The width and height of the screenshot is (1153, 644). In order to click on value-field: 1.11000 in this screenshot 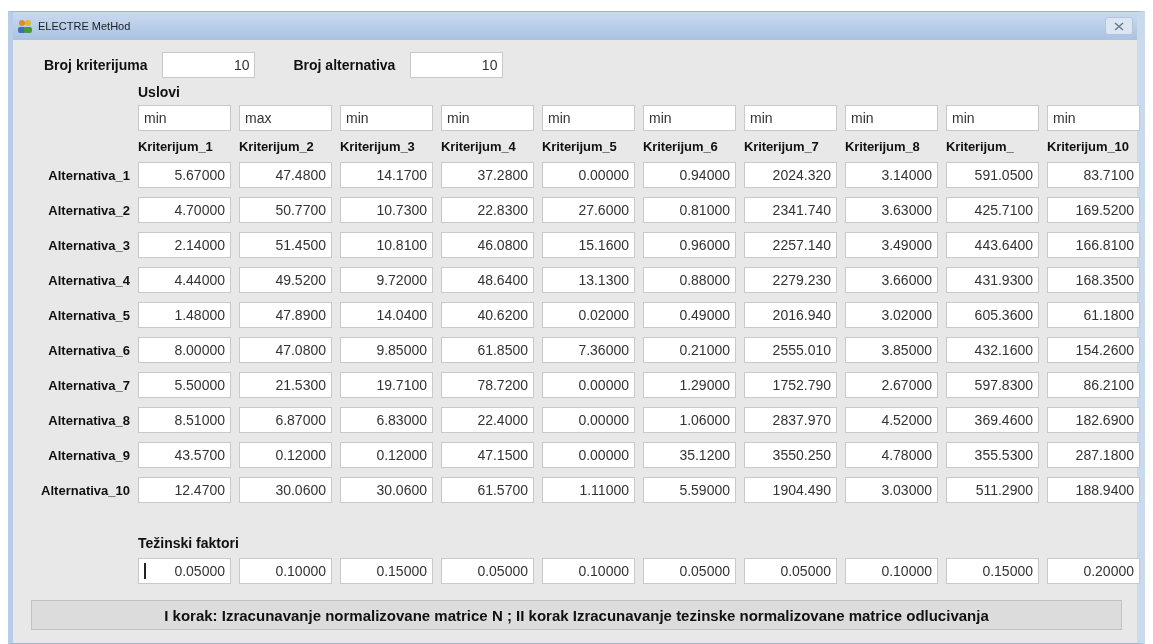, I will do `click(588, 490)`.